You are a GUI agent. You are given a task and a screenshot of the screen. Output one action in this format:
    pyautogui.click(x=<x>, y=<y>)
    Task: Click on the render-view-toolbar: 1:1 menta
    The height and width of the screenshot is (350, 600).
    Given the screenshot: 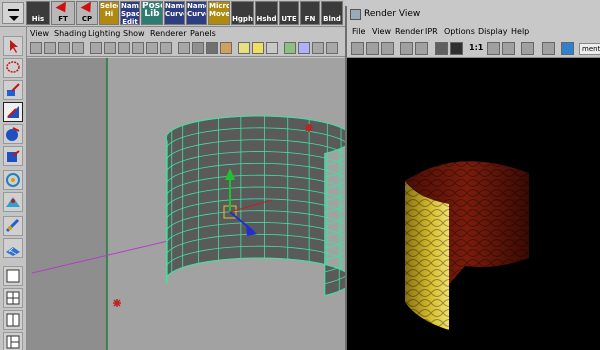 What is the action you would take?
    pyautogui.click(x=472, y=49)
    